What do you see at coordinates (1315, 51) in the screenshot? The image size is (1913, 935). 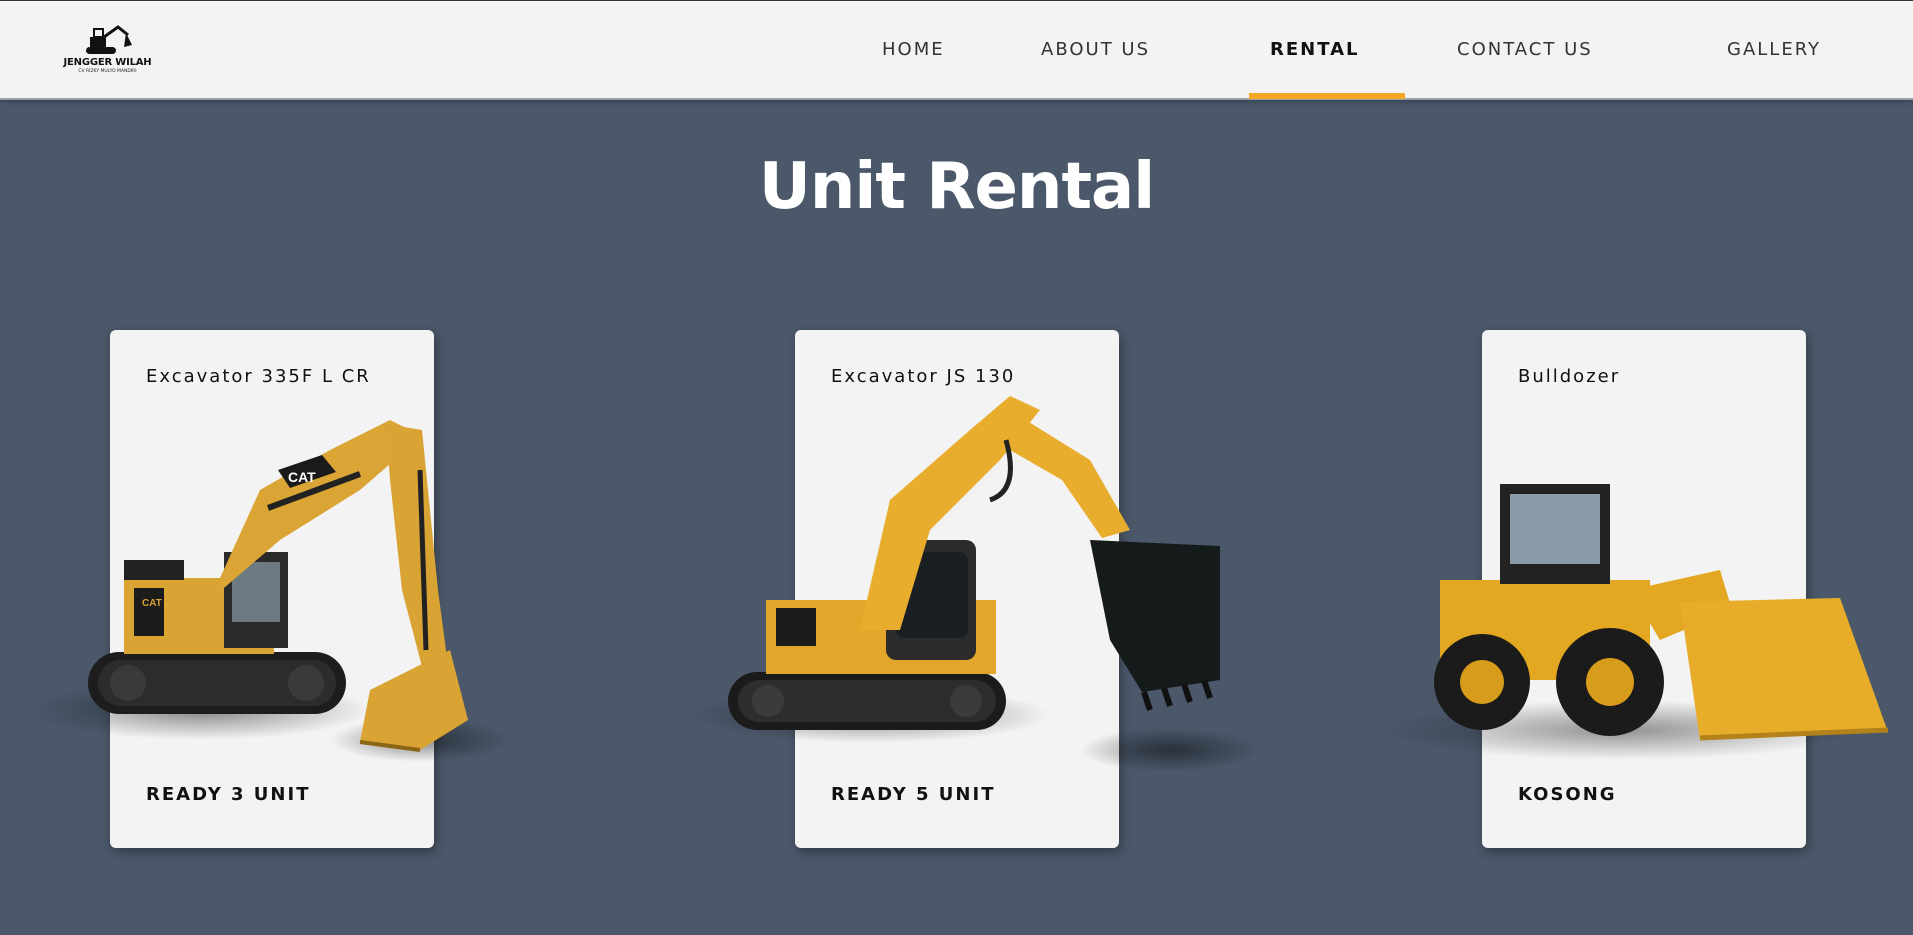 I see `nav-rental: RENTAL` at bounding box center [1315, 51].